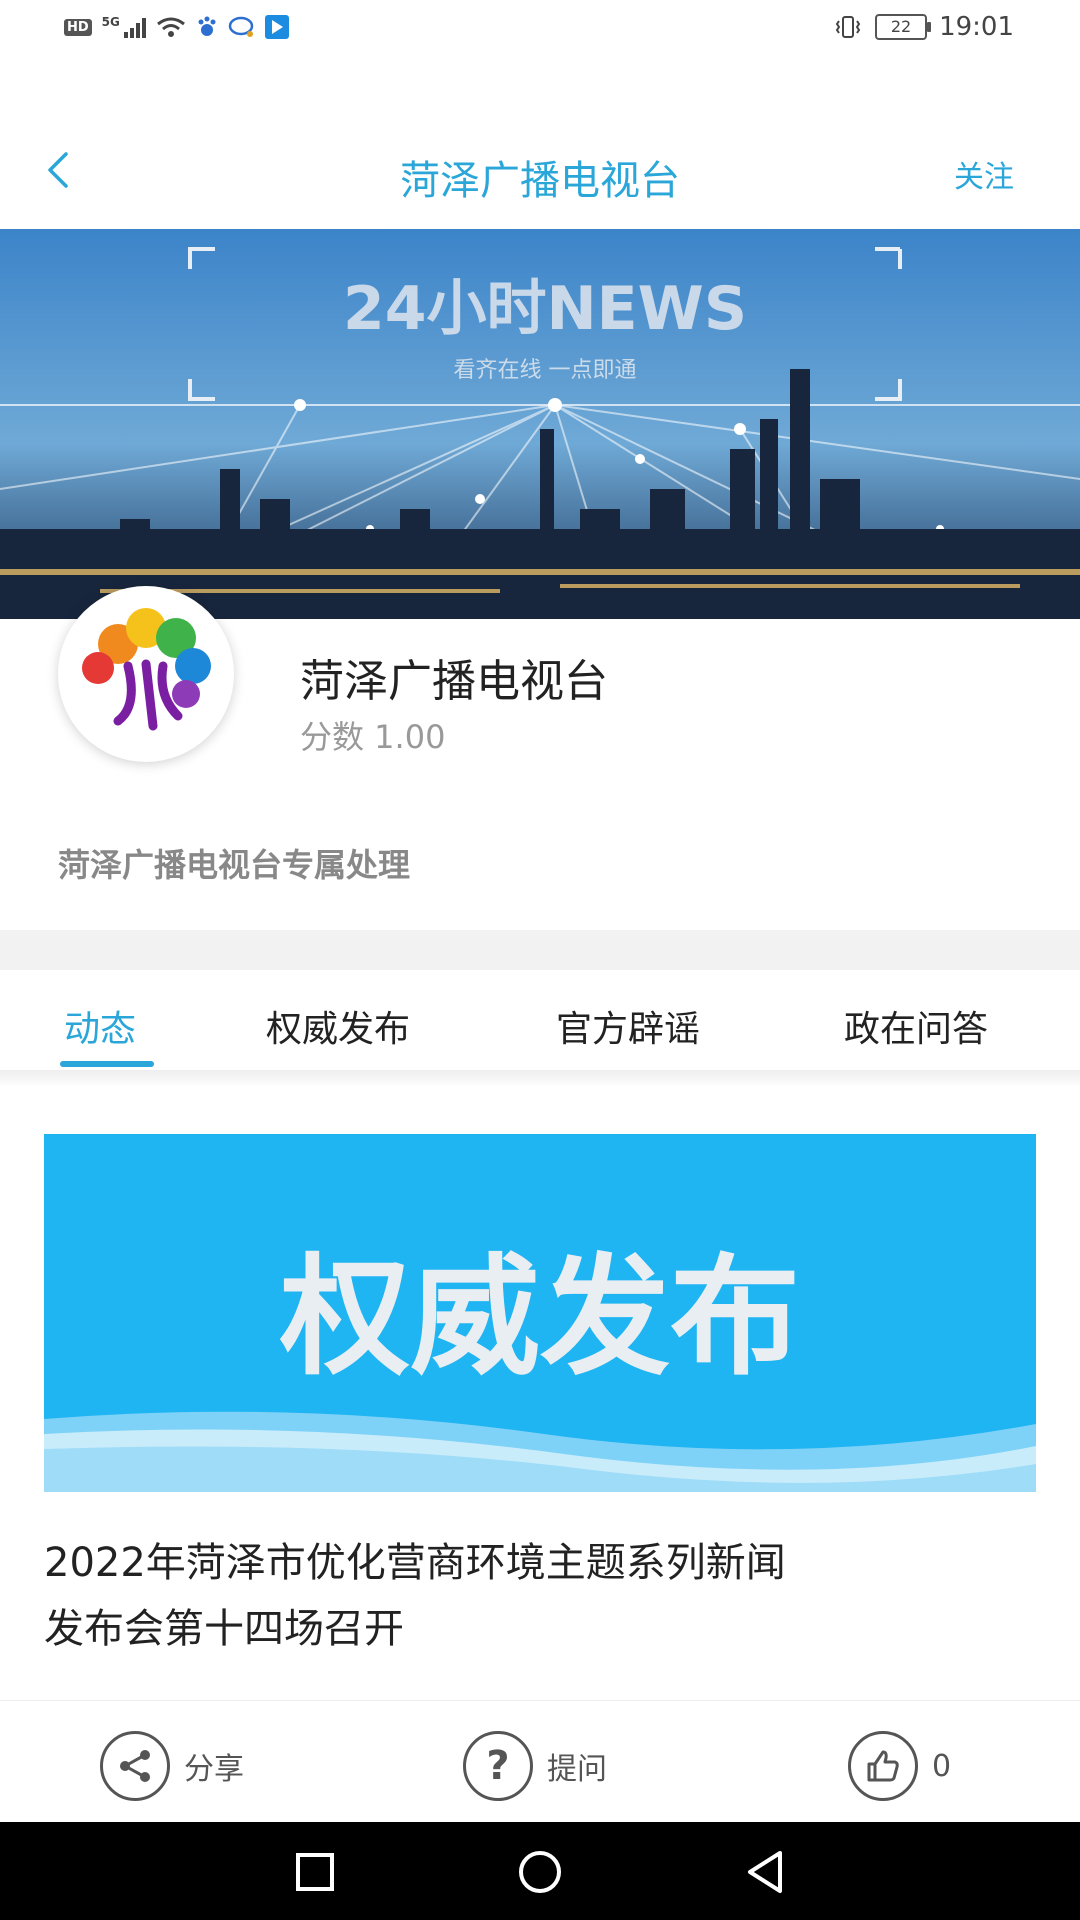 The height and width of the screenshot is (1920, 1080). Describe the element at coordinates (315, 1872) in the screenshot. I see `recent-apps-icon` at that location.